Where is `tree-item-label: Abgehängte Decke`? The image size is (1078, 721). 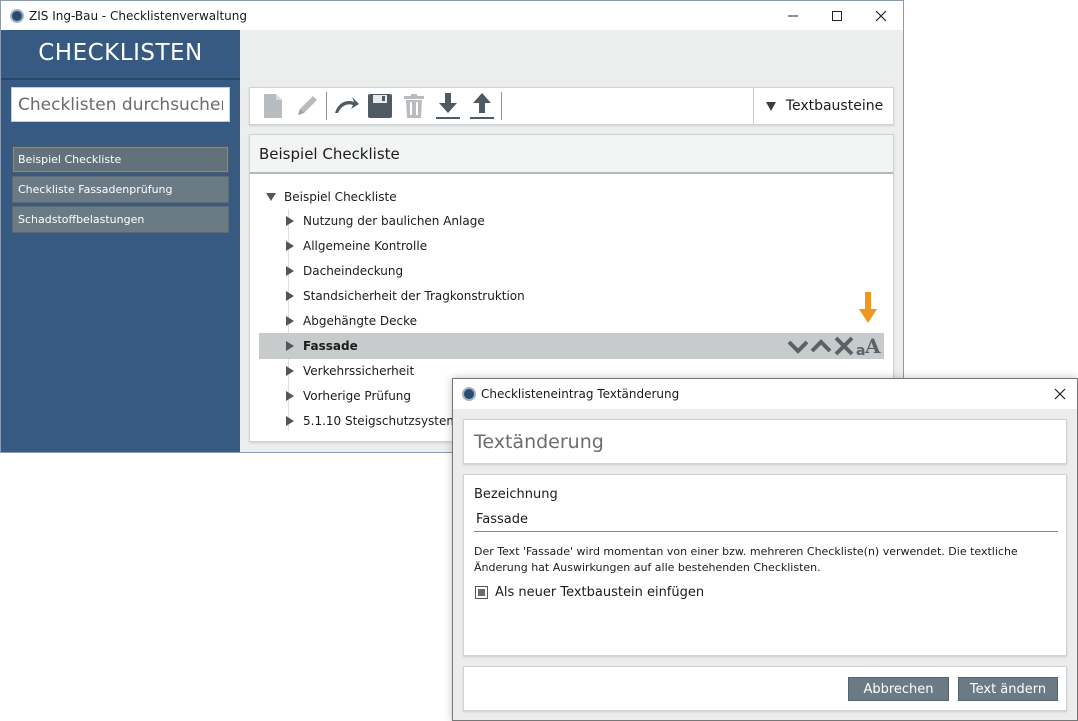
tree-item-label: Abgehängte Decke is located at coordinates (360, 320).